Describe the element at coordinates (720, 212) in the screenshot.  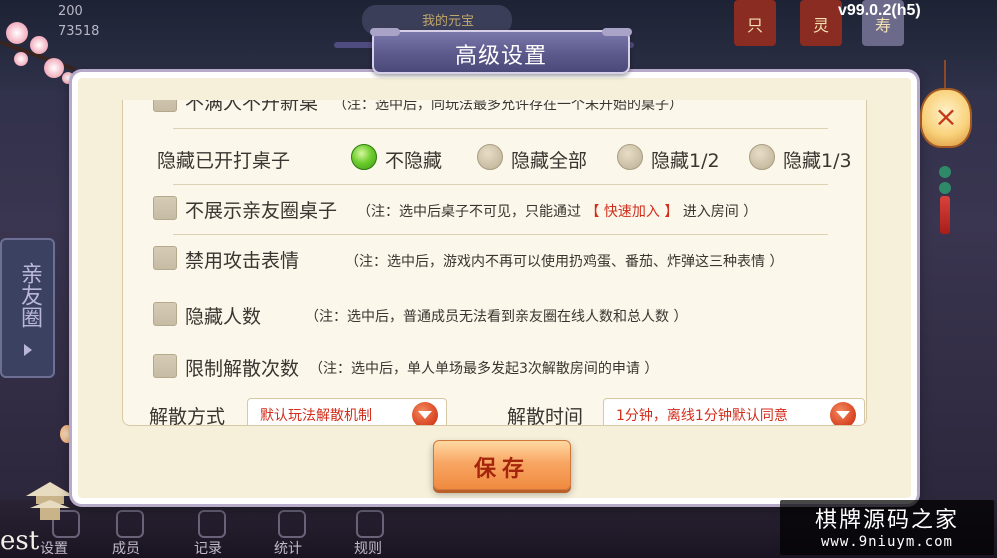
I see `note-suffix: 进入房间 ）` at that location.